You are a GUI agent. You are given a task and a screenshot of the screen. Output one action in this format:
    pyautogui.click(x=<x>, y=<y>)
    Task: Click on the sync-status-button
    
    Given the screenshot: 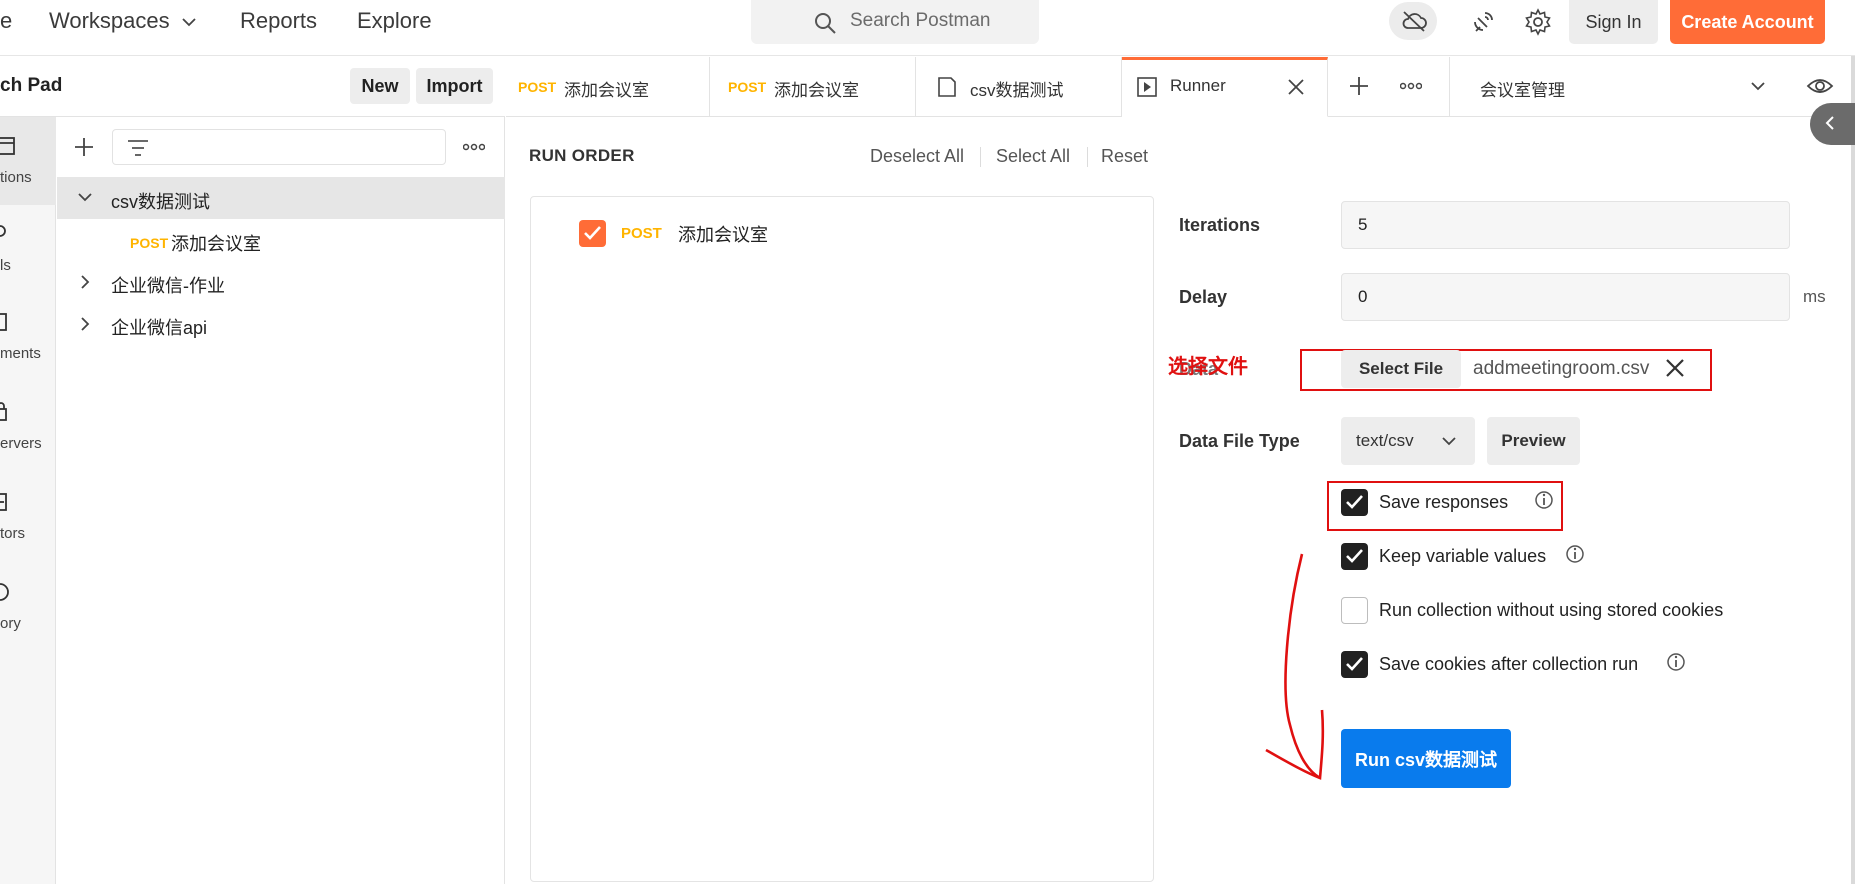 What is the action you would take?
    pyautogui.click(x=1413, y=21)
    